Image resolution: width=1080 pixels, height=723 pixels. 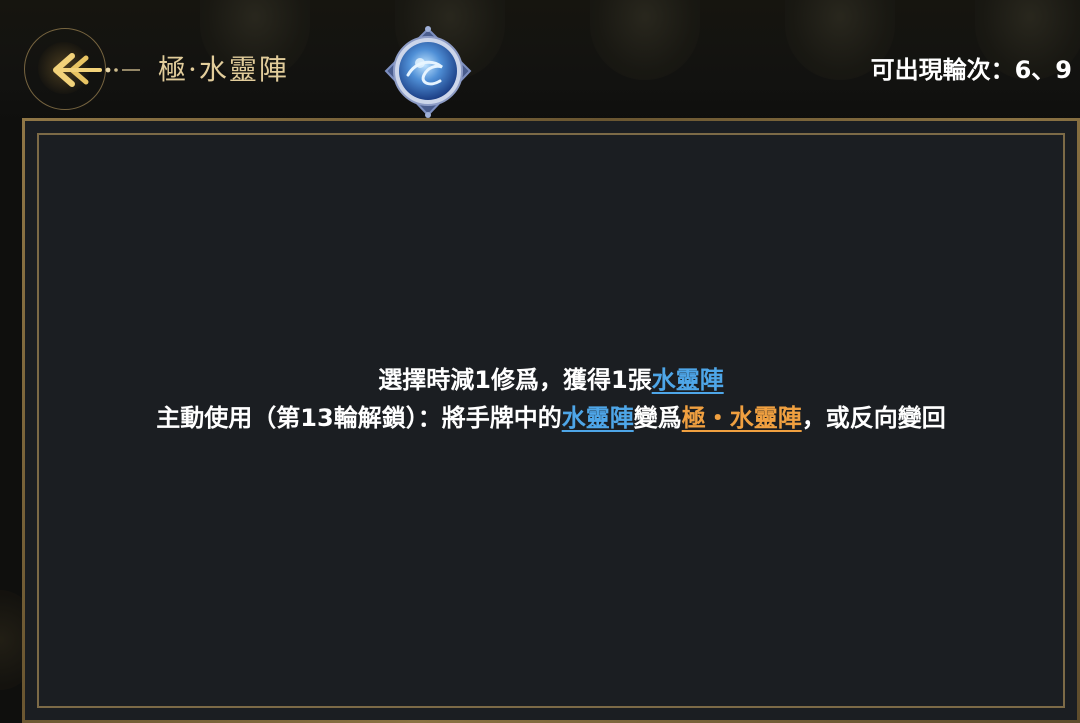 What do you see at coordinates (223, 69) in the screenshot?
I see `page-title: 極·水靈陣` at bounding box center [223, 69].